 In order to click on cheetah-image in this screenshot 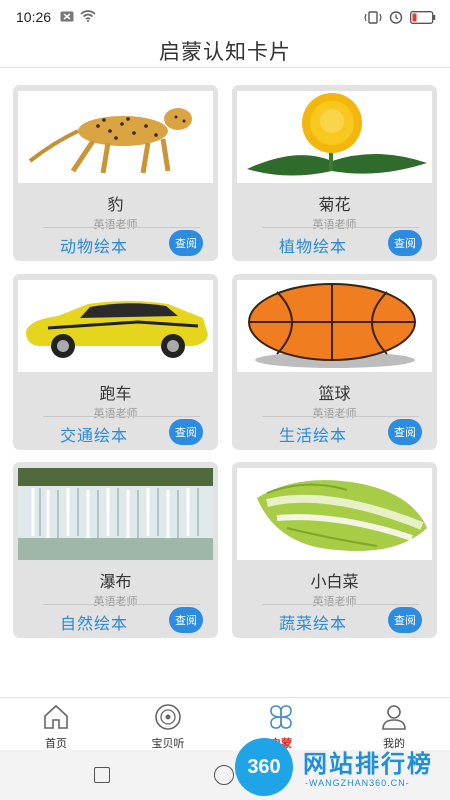, I will do `click(115, 137)`.